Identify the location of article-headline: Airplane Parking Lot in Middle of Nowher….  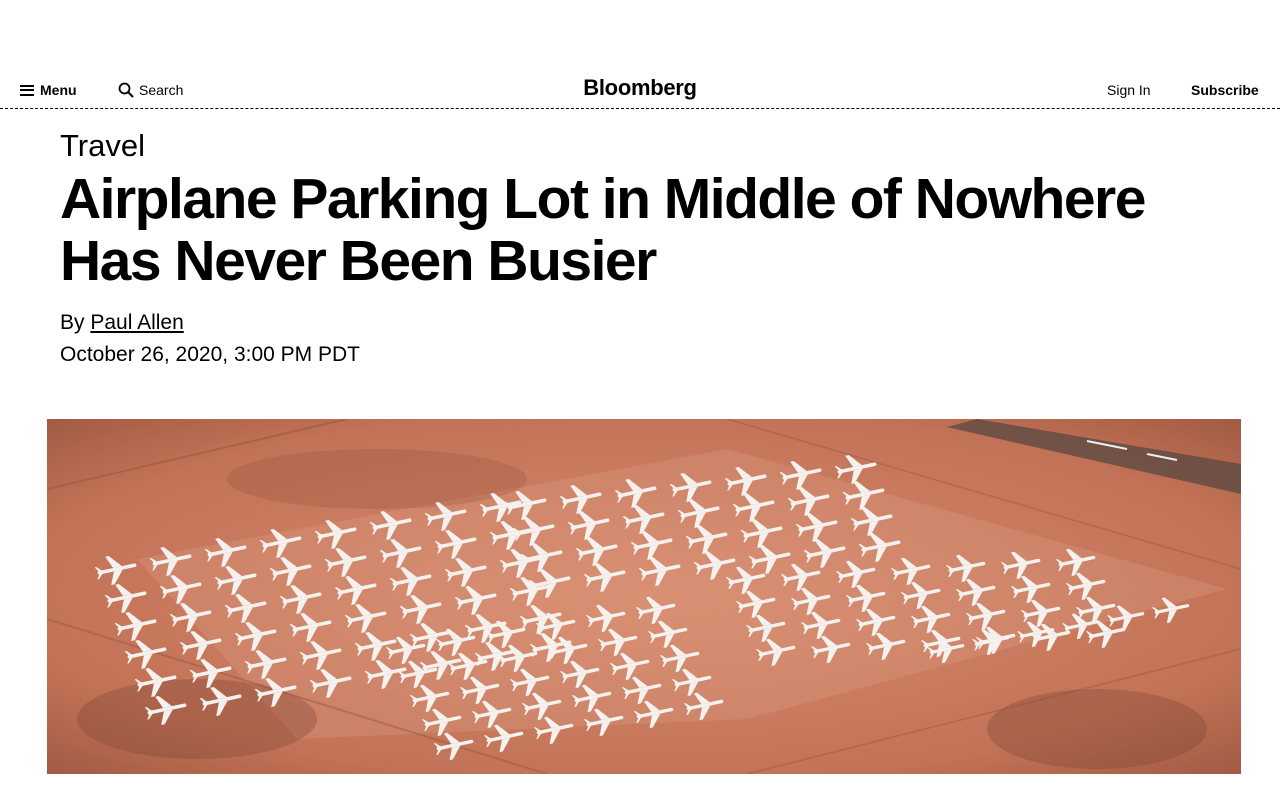
(603, 230).